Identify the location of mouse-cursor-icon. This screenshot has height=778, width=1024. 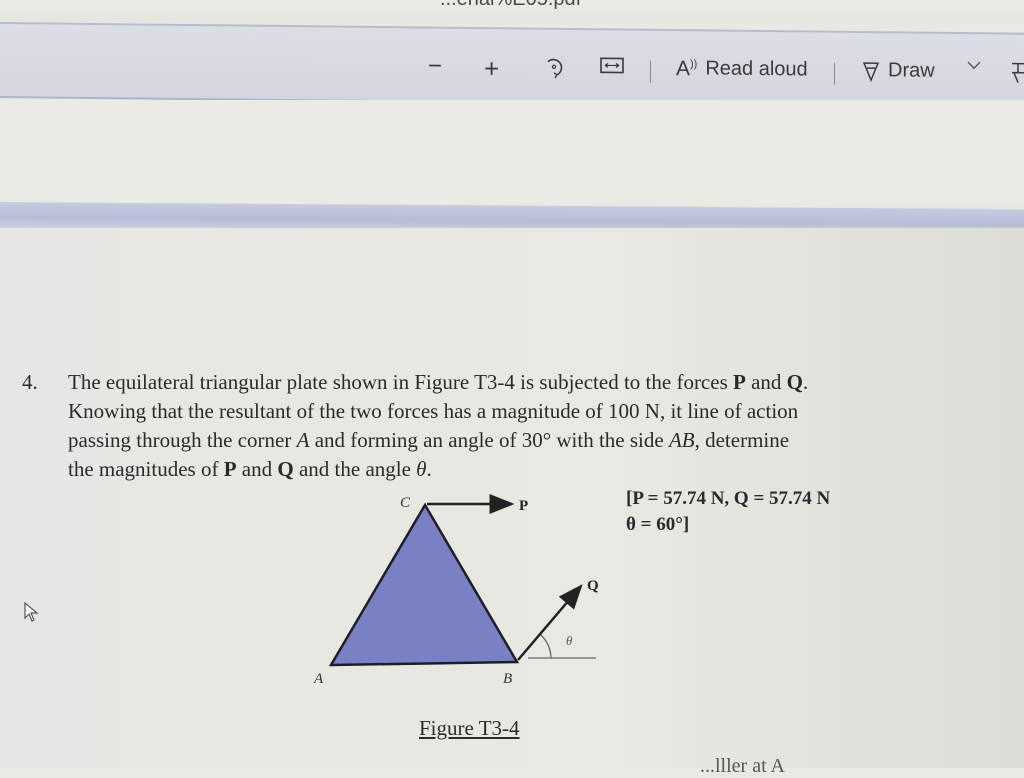
(31, 612).